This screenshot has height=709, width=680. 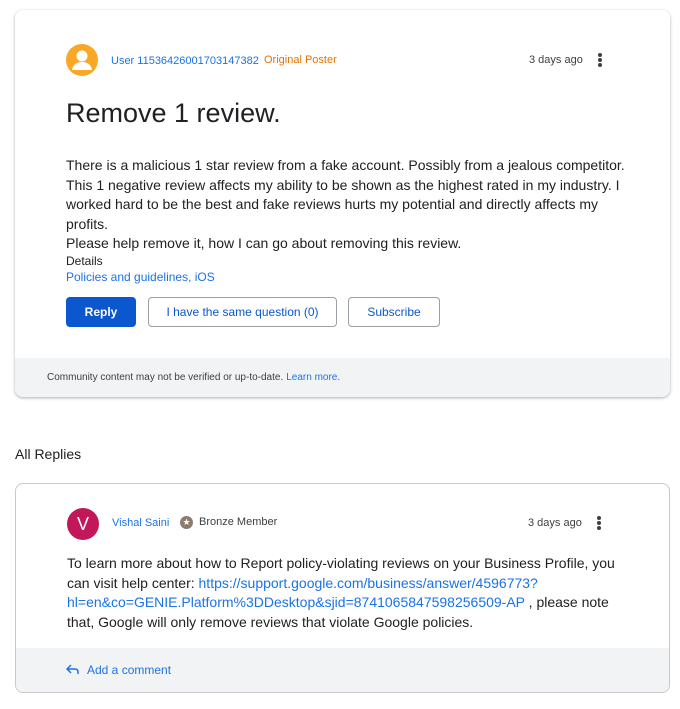 I want to click on question-title: Remove 1 review., so click(x=173, y=113).